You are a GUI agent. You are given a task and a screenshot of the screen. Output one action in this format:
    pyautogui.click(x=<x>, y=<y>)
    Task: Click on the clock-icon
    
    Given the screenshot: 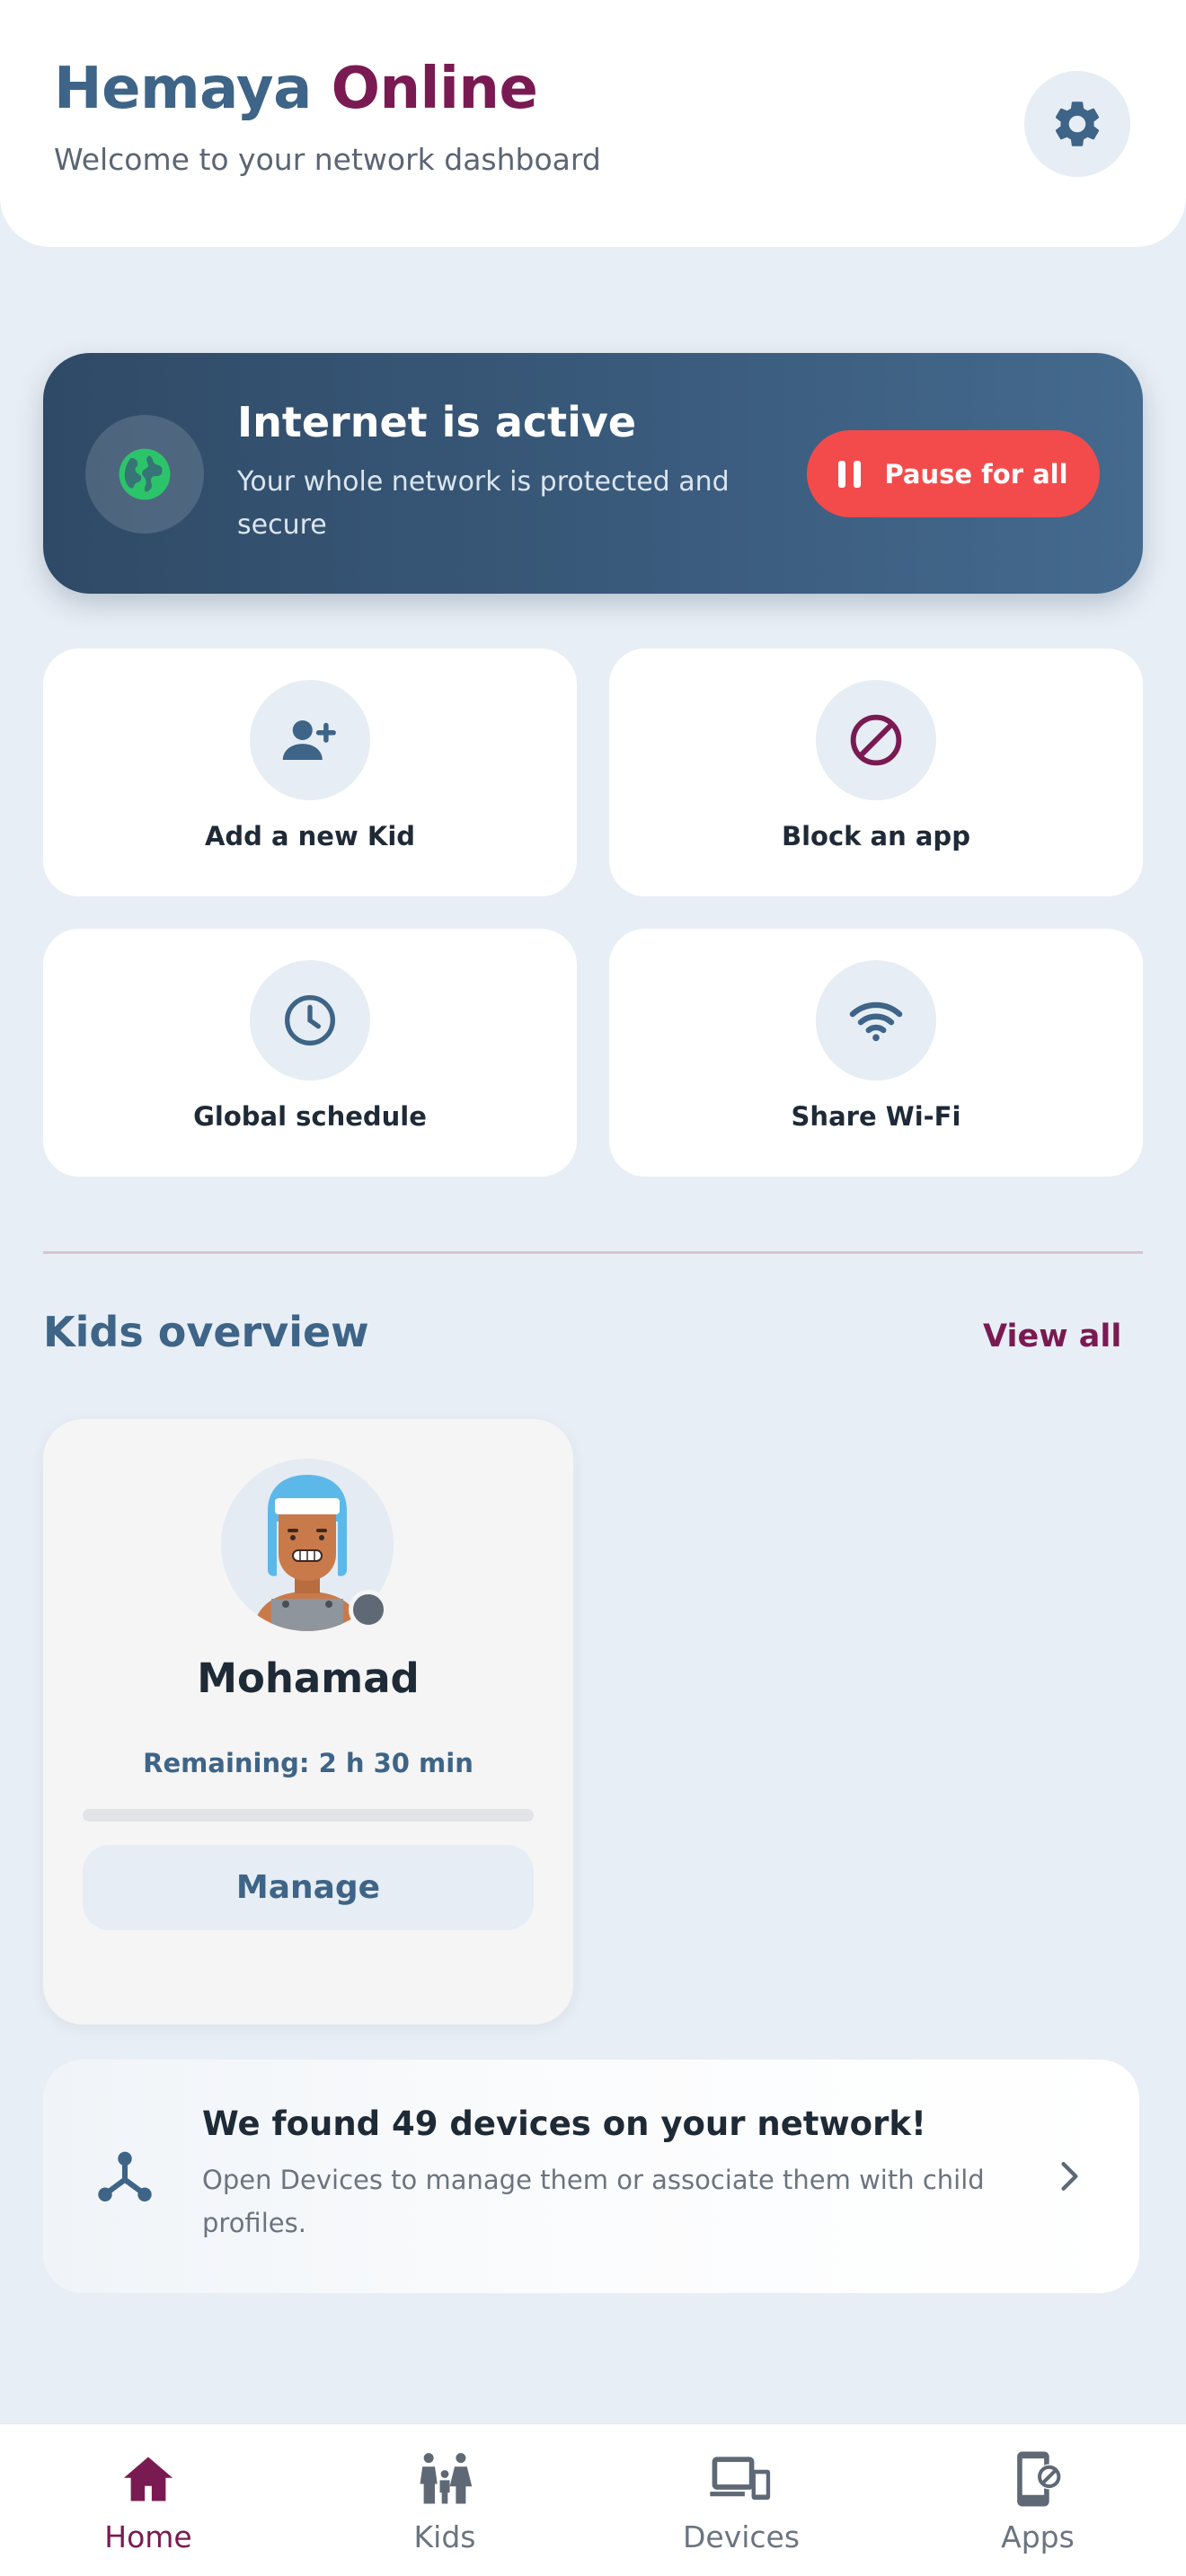 What is the action you would take?
    pyautogui.click(x=310, y=1020)
    